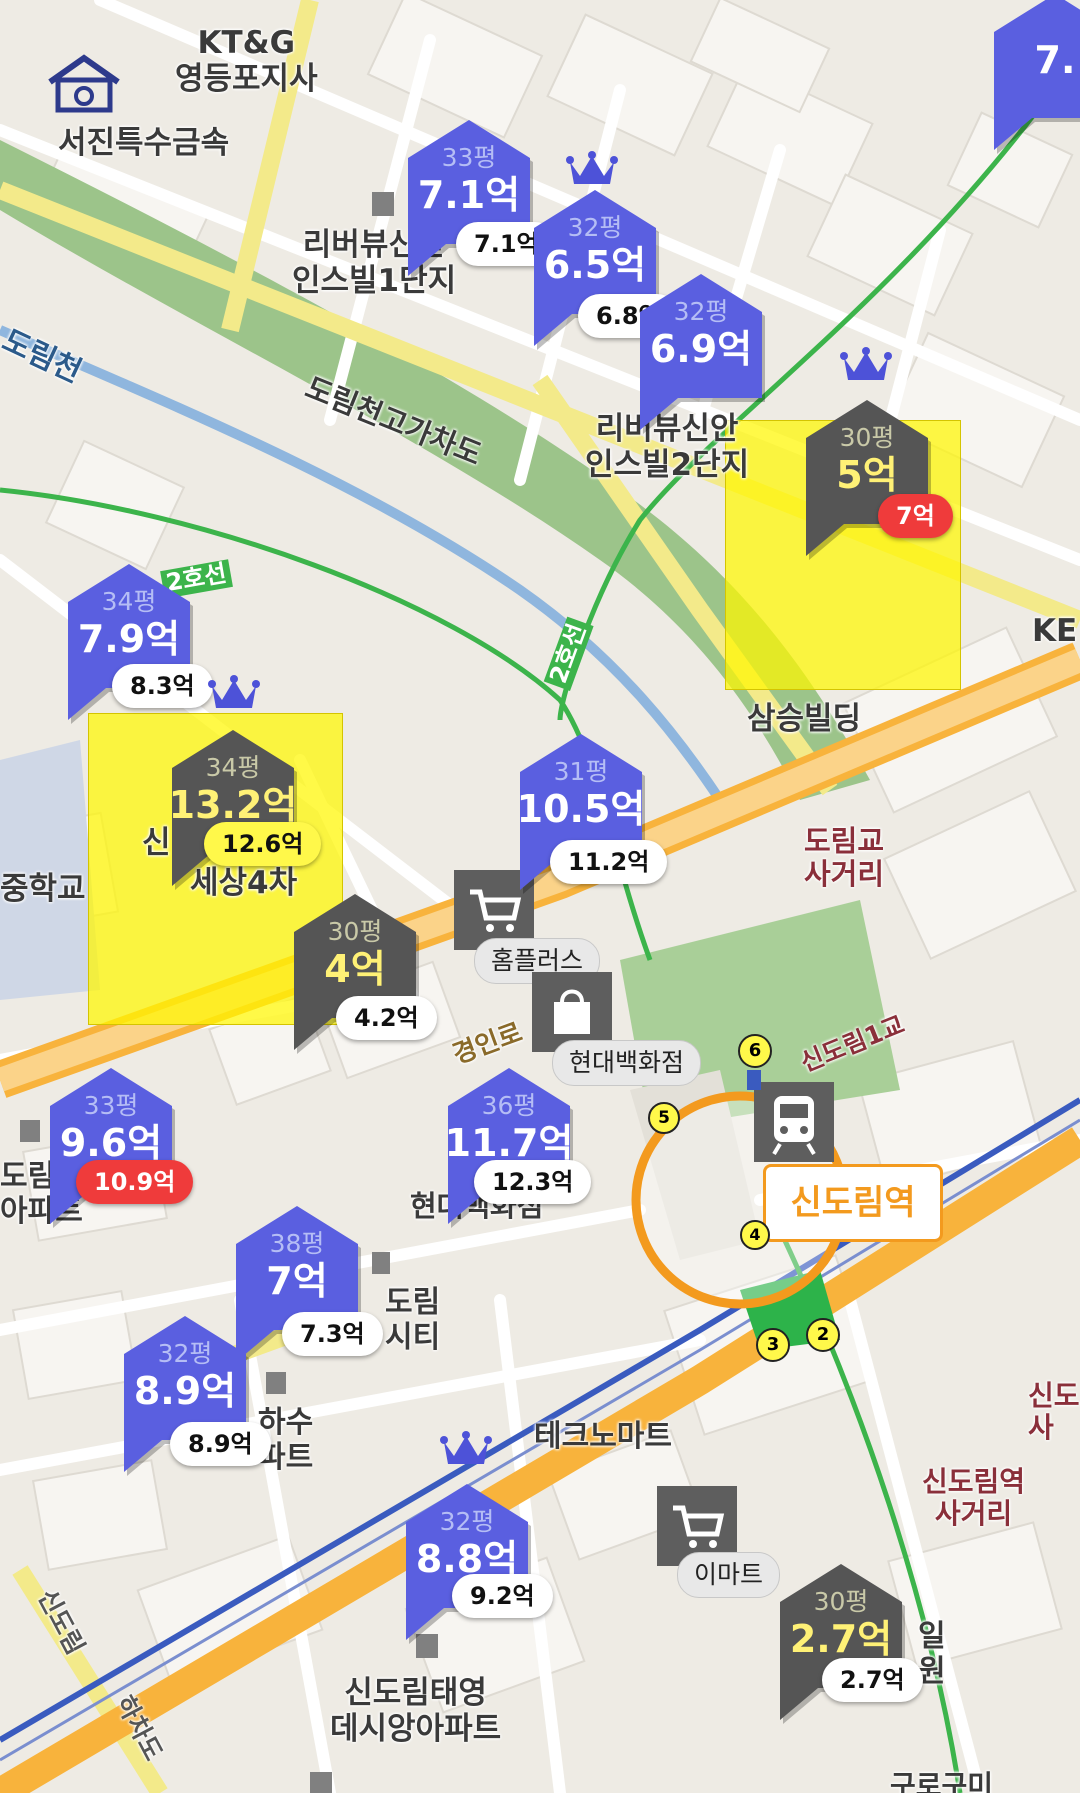 The width and height of the screenshot is (1080, 1793). Describe the element at coordinates (162, 686) in the screenshot. I see `listing-price-bubble: 8.3억` at that location.